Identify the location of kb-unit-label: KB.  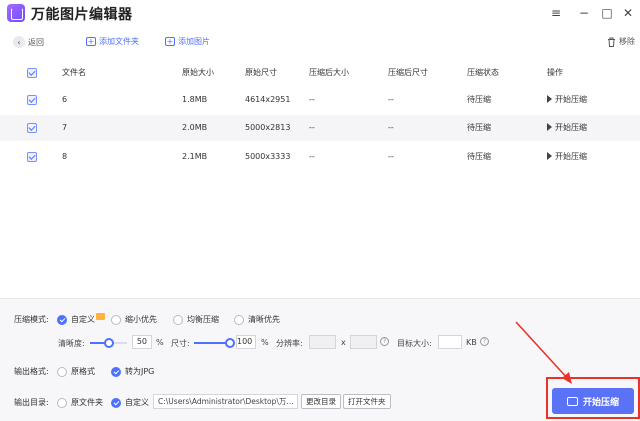
(471, 342).